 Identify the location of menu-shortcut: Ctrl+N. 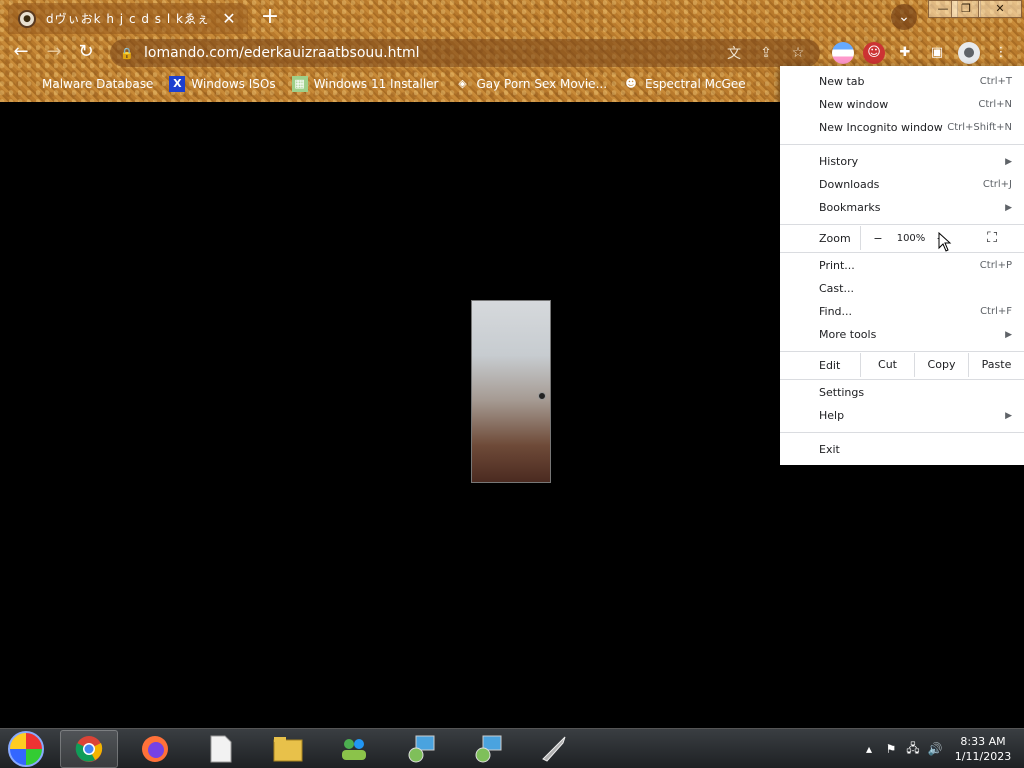
(995, 104).